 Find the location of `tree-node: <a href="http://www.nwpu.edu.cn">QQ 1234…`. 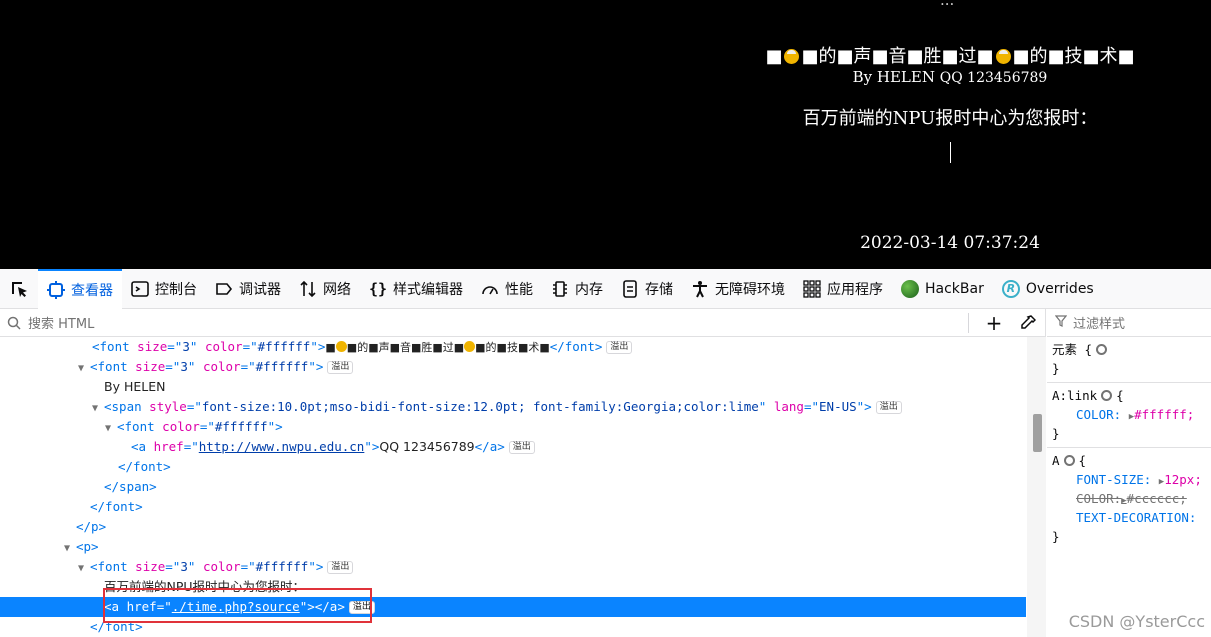

tree-node: <a href="http://www.nwpu.edu.cn">QQ 1234… is located at coordinates (513, 447).